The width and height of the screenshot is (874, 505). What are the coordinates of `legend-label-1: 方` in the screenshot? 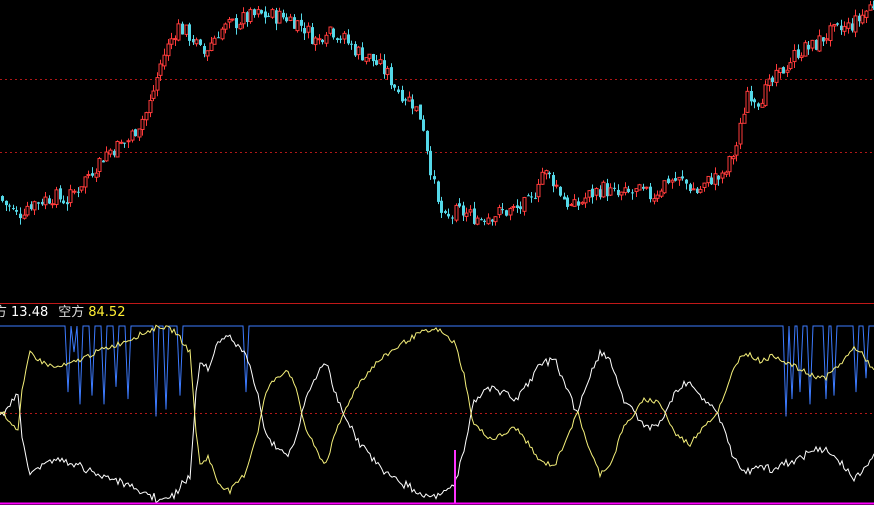 It's located at (4, 312).